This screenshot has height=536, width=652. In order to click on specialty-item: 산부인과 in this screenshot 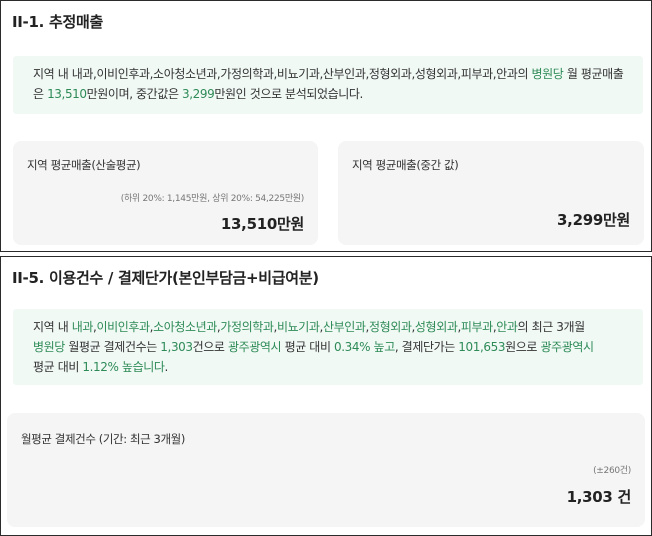, I will do `click(344, 327)`.